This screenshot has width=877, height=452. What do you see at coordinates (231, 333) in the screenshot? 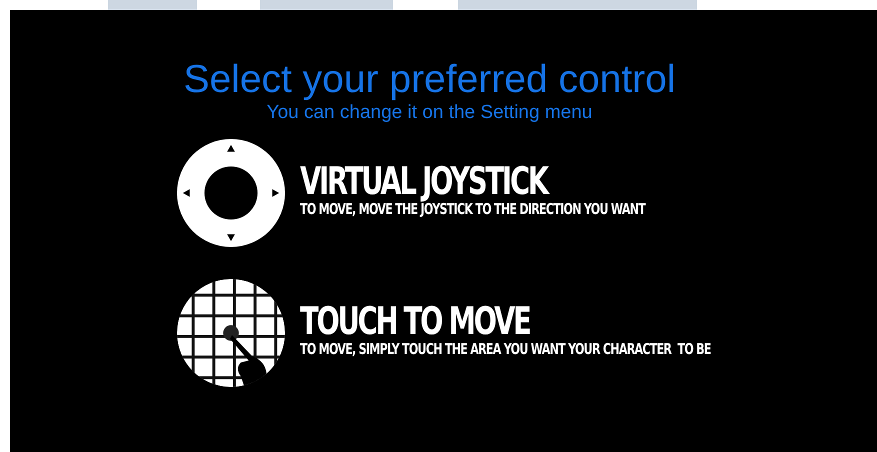
I see `touch-grid-icon` at bounding box center [231, 333].